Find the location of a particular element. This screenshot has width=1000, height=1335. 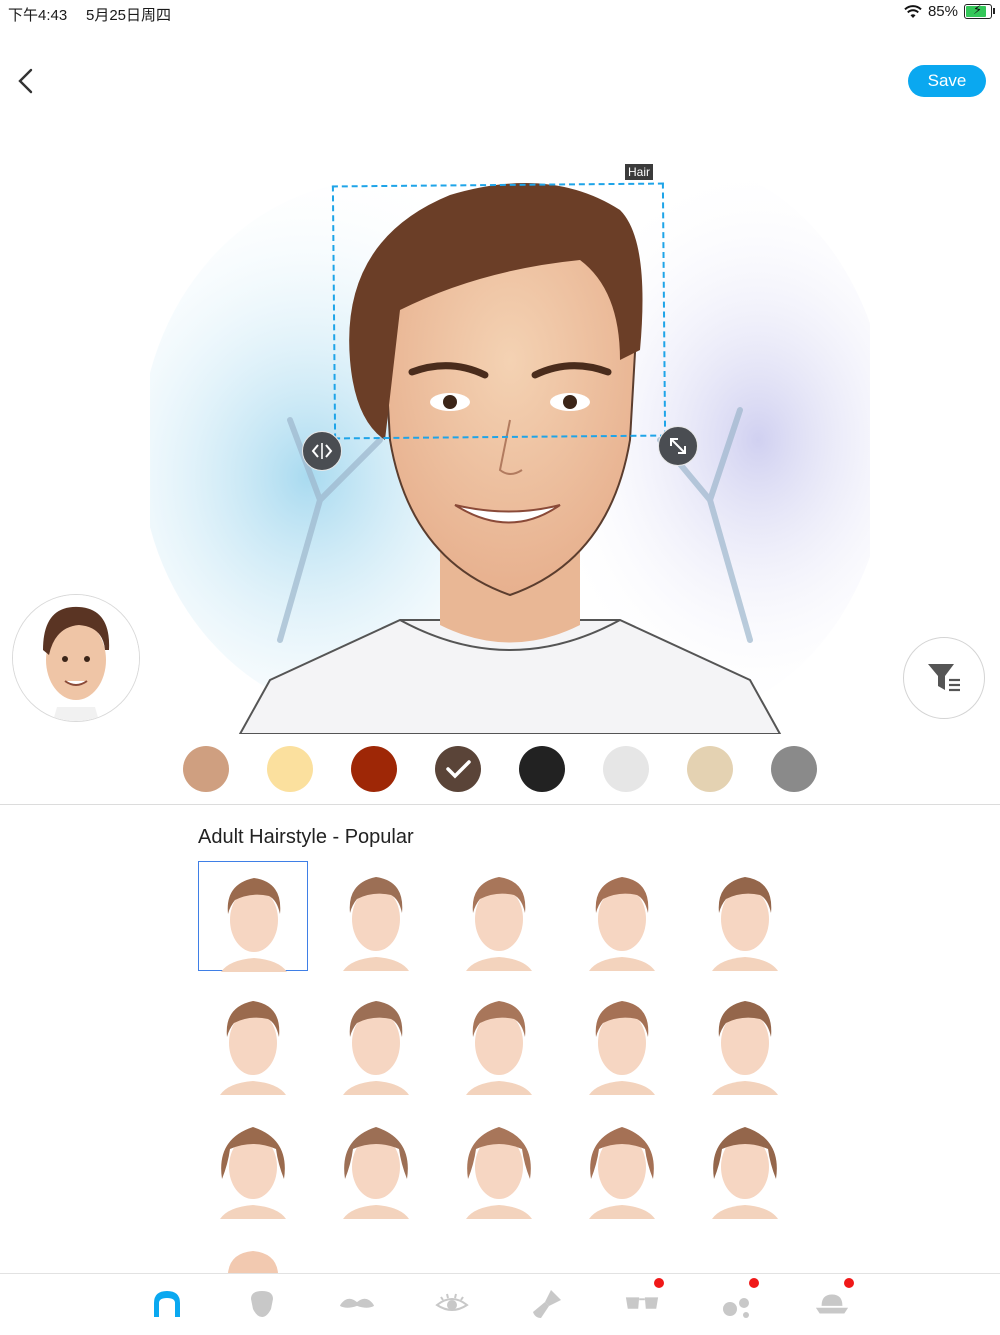

flip-handle is located at coordinates (322, 451).